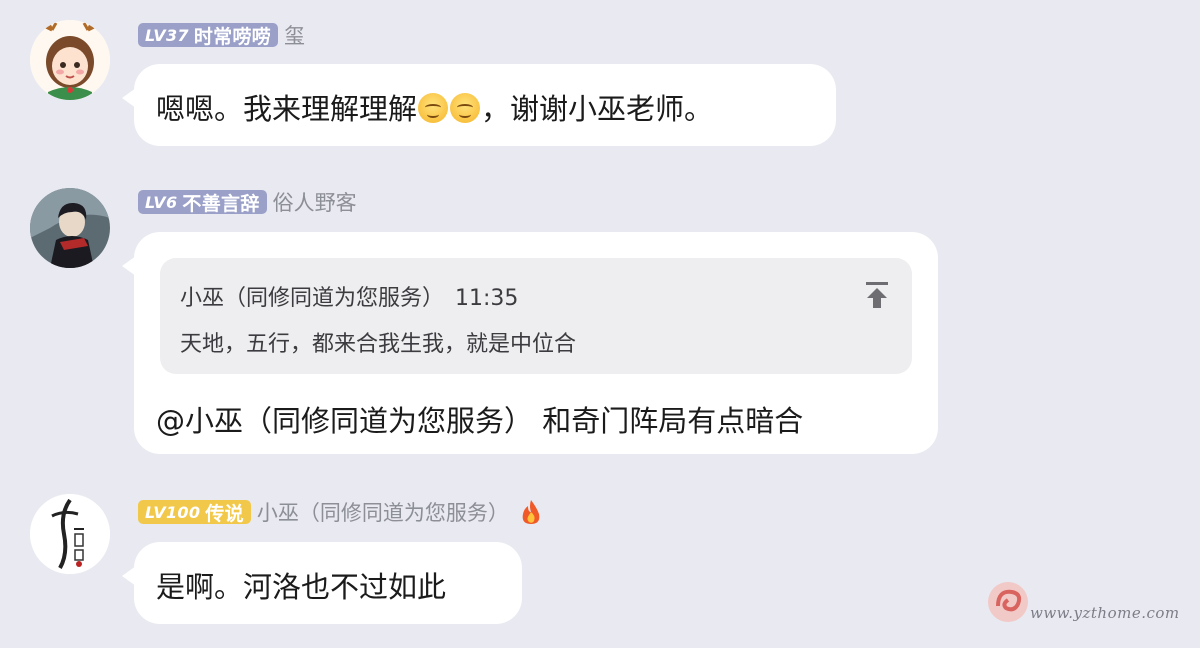  What do you see at coordinates (232, 36) in the screenshot?
I see `level-title: 时常唠唠` at bounding box center [232, 36].